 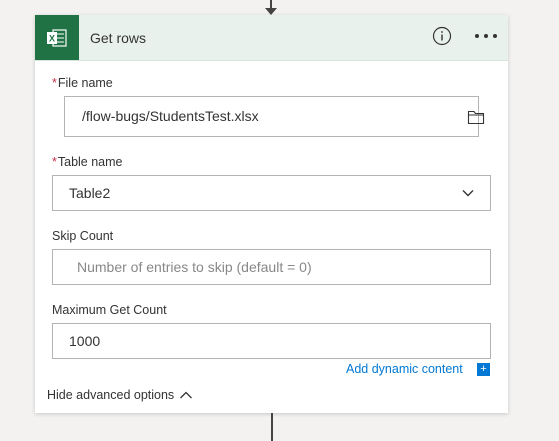 I want to click on max-get-count-label: Maximum Get Count, so click(x=109, y=310).